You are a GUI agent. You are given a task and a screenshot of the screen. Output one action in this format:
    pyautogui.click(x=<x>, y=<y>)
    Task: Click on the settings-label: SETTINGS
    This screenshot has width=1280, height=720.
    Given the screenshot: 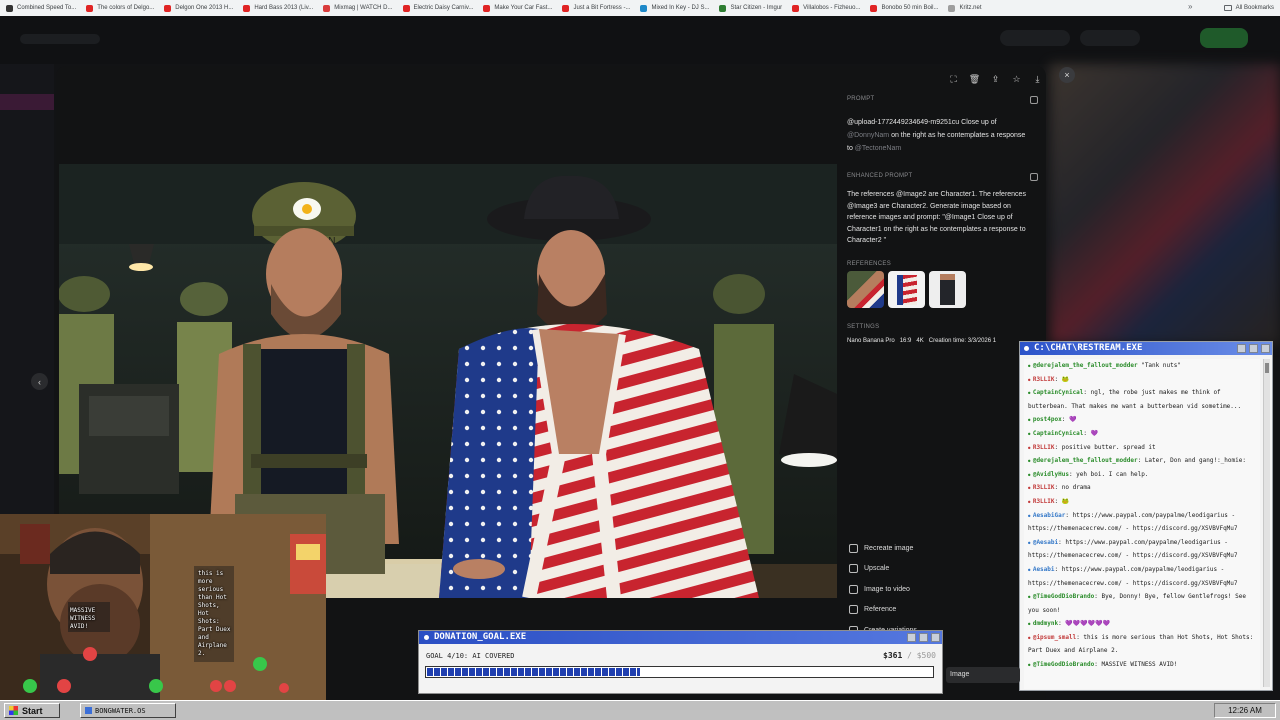 What is the action you would take?
    pyautogui.click(x=863, y=326)
    